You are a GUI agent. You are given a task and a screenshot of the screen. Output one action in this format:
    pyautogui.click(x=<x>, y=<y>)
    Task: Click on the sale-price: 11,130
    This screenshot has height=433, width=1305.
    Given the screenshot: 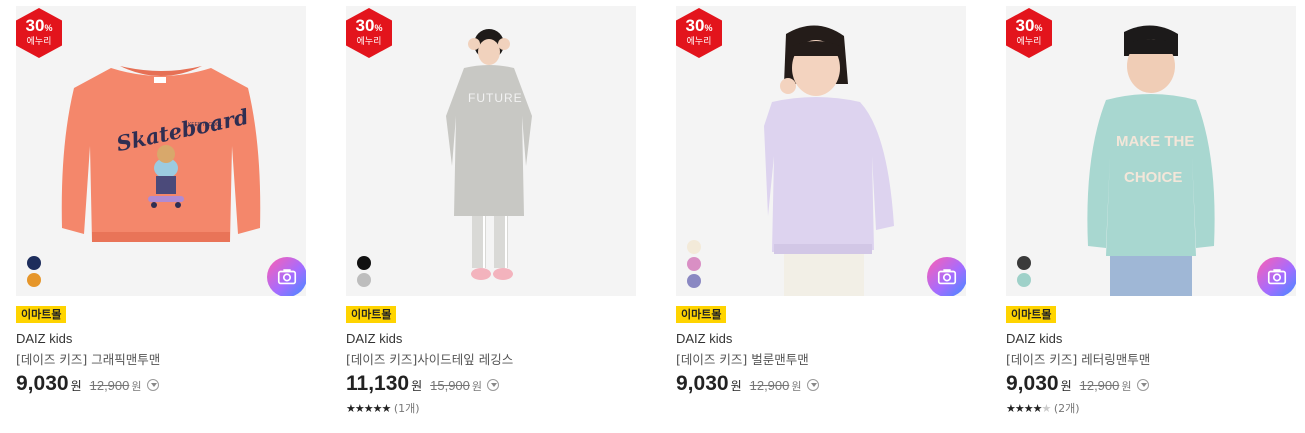 What is the action you would take?
    pyautogui.click(x=378, y=383)
    